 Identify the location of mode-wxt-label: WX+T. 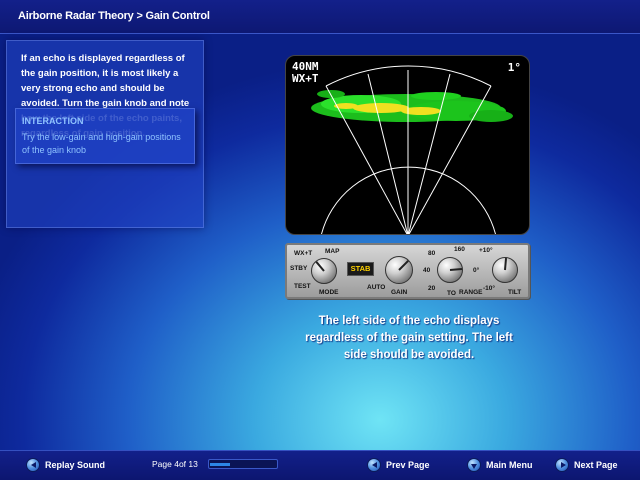
(303, 253).